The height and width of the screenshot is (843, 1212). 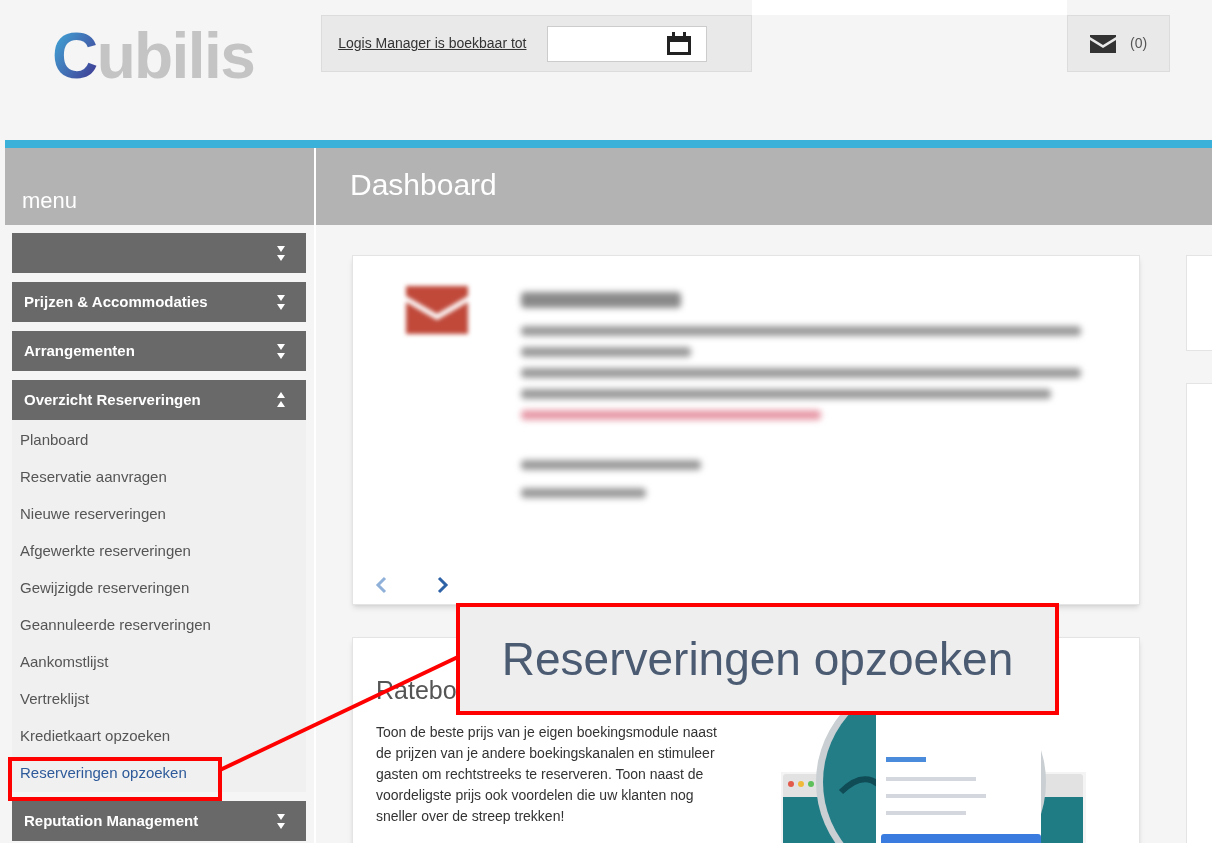 What do you see at coordinates (50, 201) in the screenshot?
I see `menu-label: menu` at bounding box center [50, 201].